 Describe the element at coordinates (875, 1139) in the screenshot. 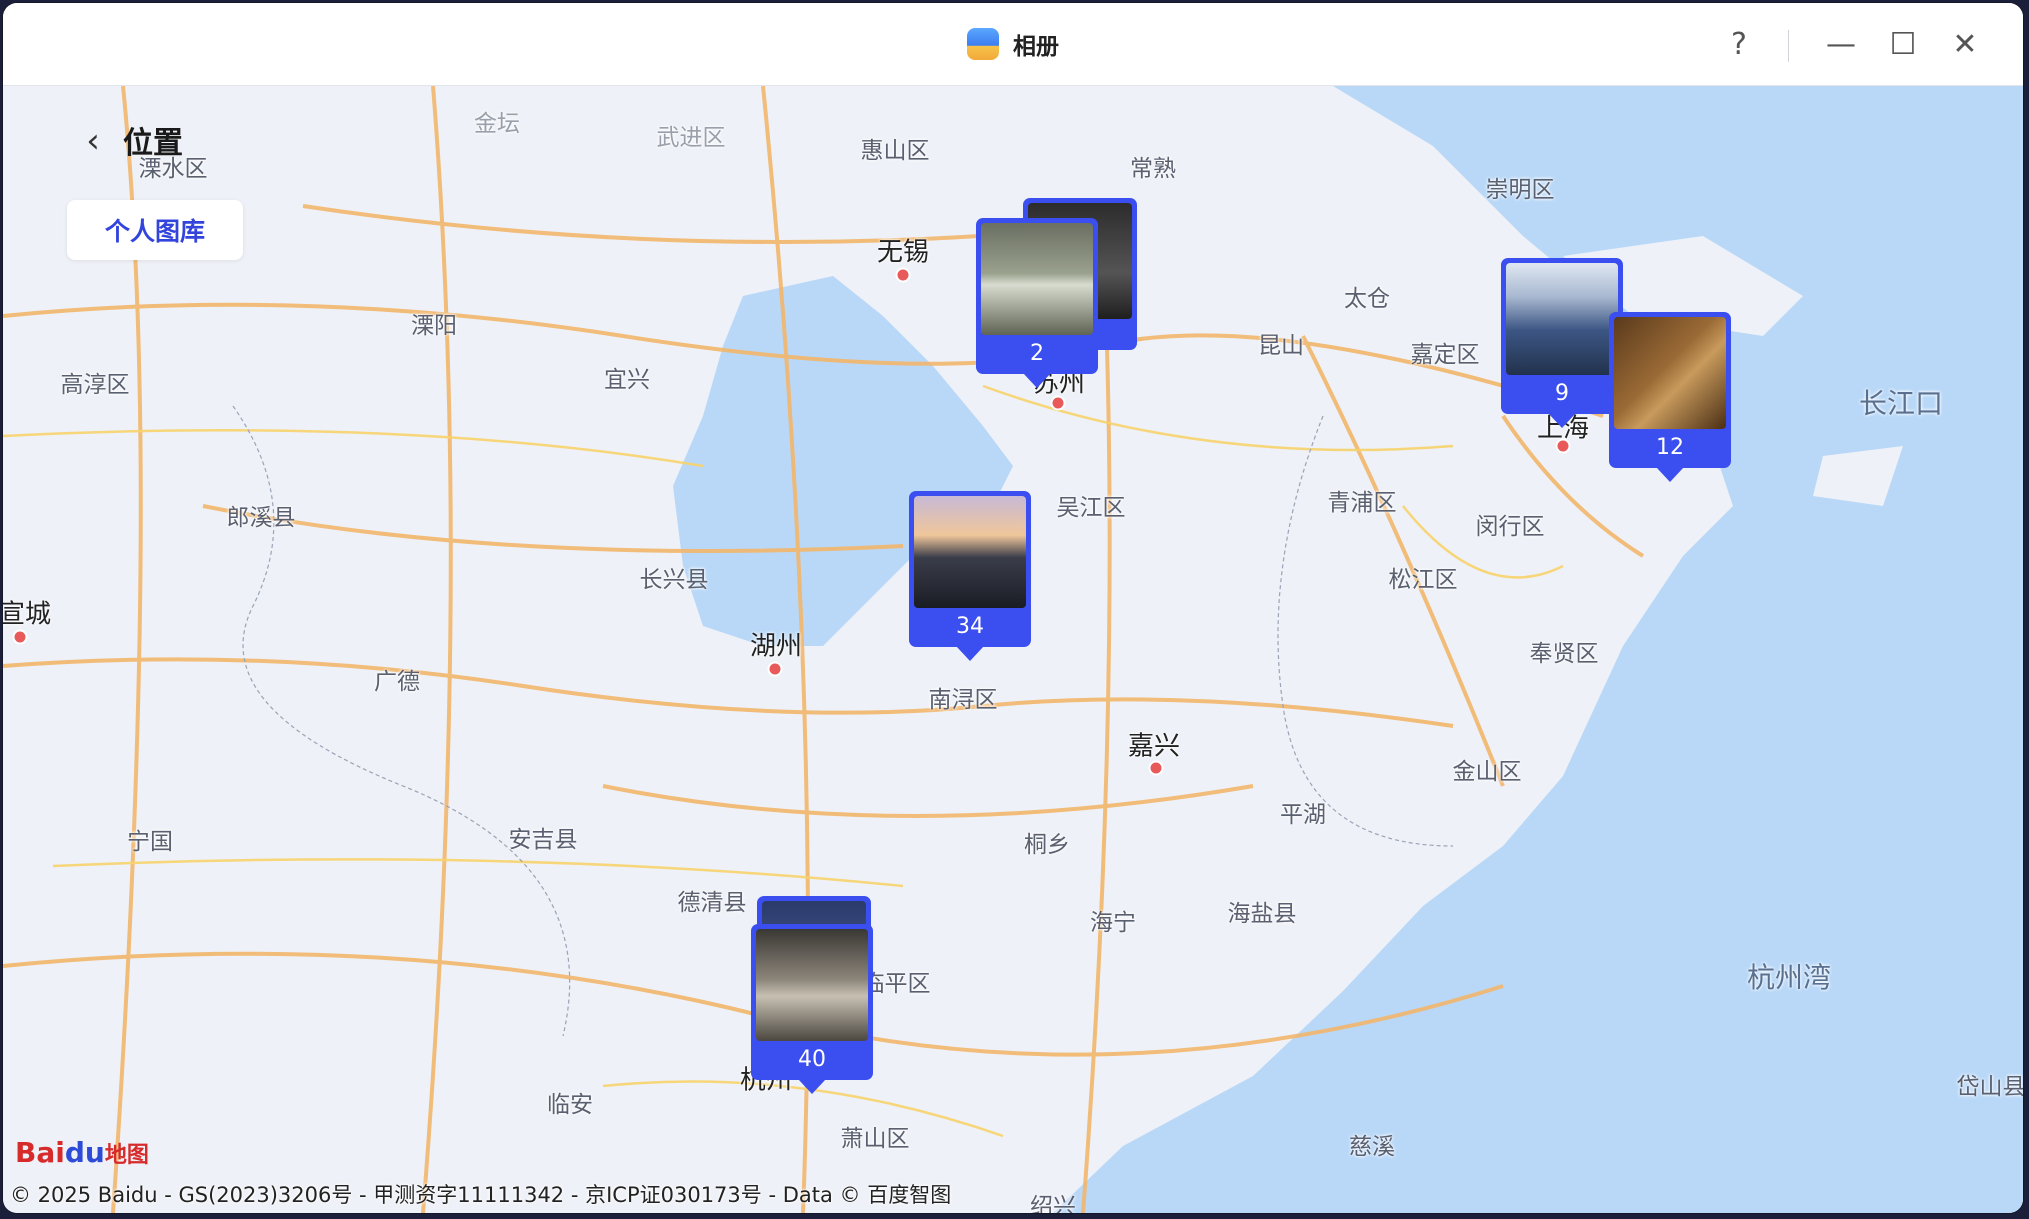

I see `place-label: 萧山区` at that location.